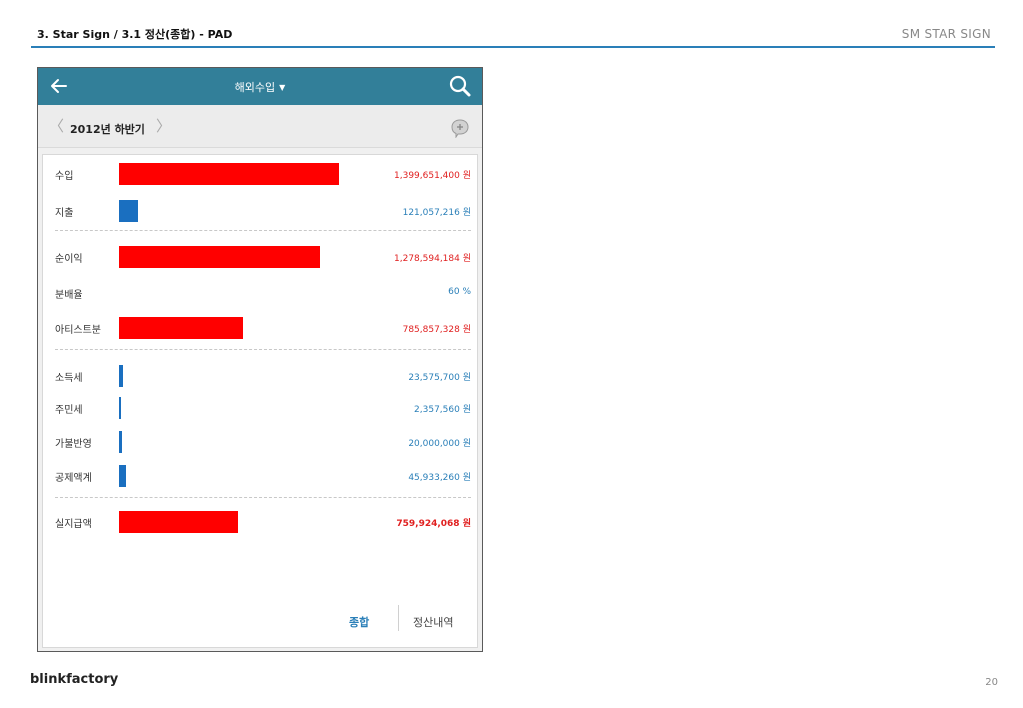 The width and height of the screenshot is (1023, 708). What do you see at coordinates (442, 410) in the screenshot?
I see `row-value: 2,357,560 원` at bounding box center [442, 410].